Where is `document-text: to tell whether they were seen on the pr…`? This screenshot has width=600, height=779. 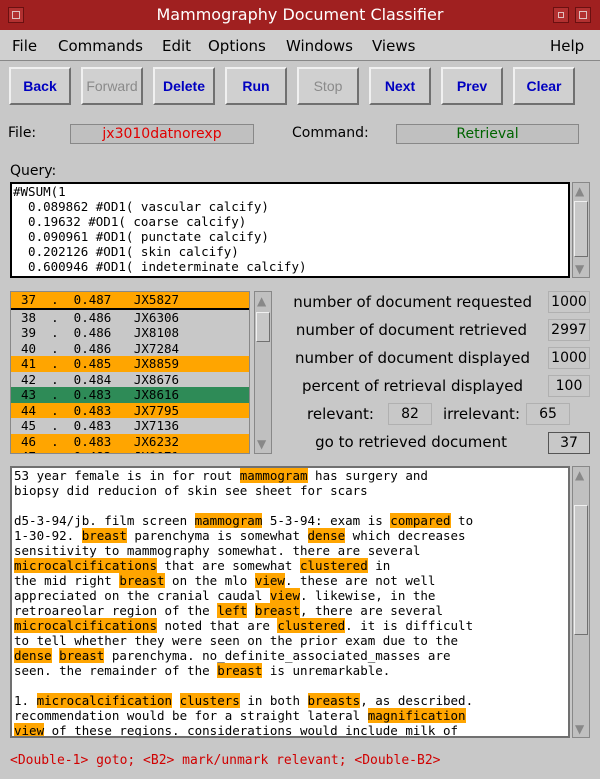
document-text: to tell whether they were seen on the pr… is located at coordinates (236, 640).